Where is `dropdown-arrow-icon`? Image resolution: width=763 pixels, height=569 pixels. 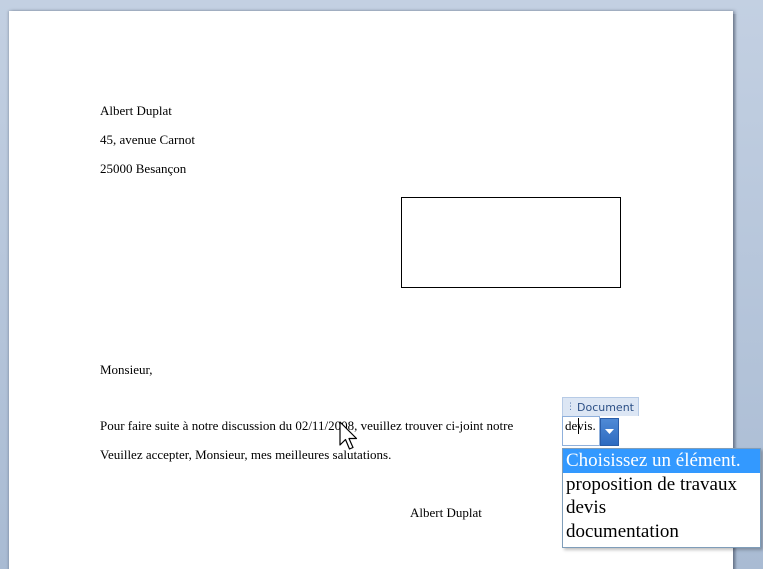
dropdown-arrow-icon is located at coordinates (609, 431).